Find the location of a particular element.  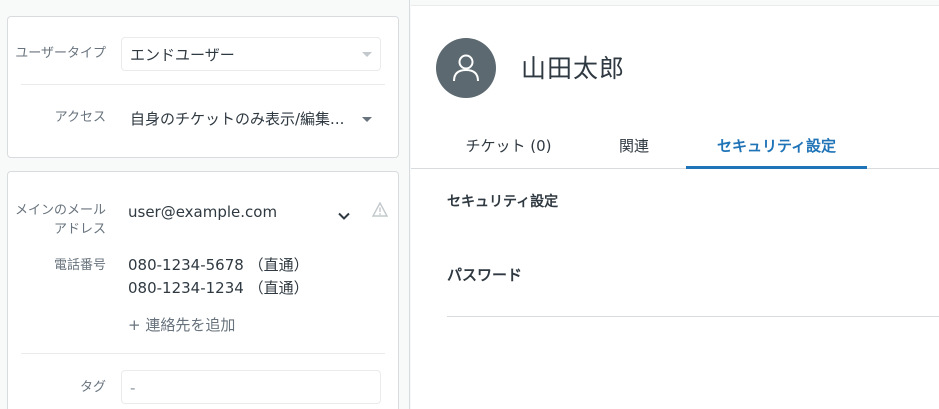

phone-label: 電話番号 is located at coordinates (79, 265).